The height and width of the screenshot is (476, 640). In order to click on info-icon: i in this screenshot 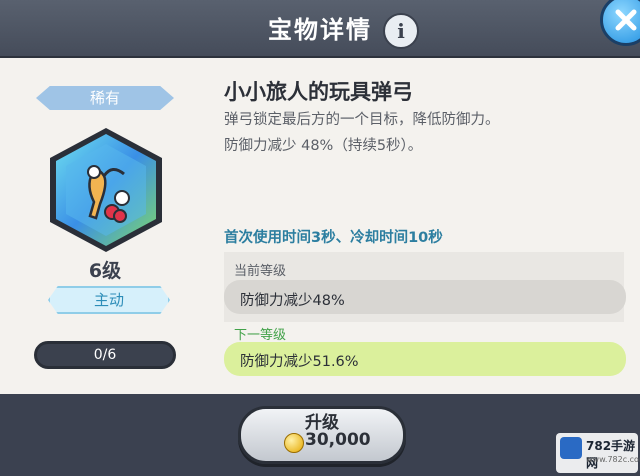, I will do `click(401, 31)`.